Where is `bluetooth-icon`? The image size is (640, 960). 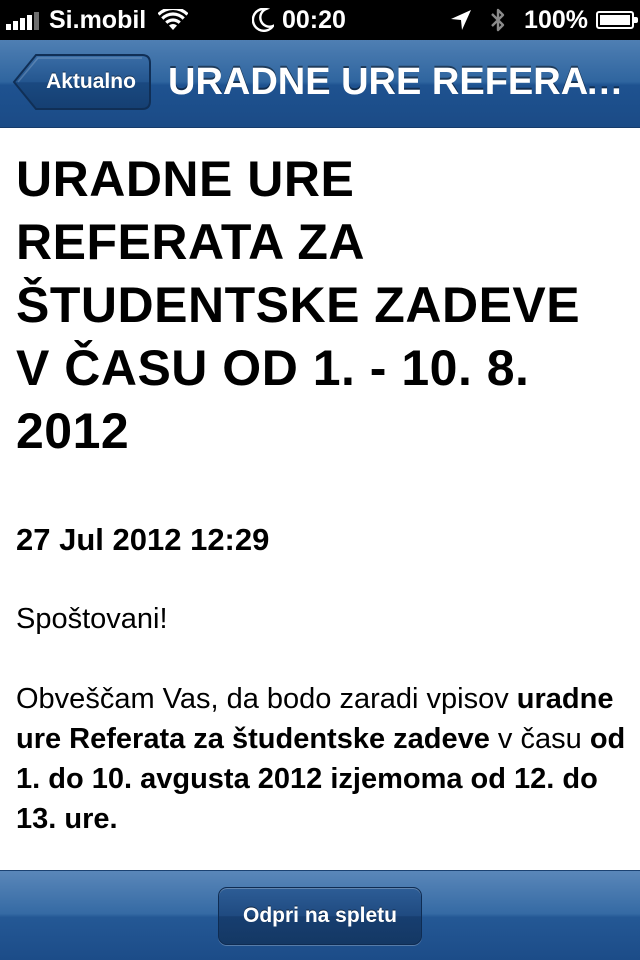 bluetooth-icon is located at coordinates (498, 20).